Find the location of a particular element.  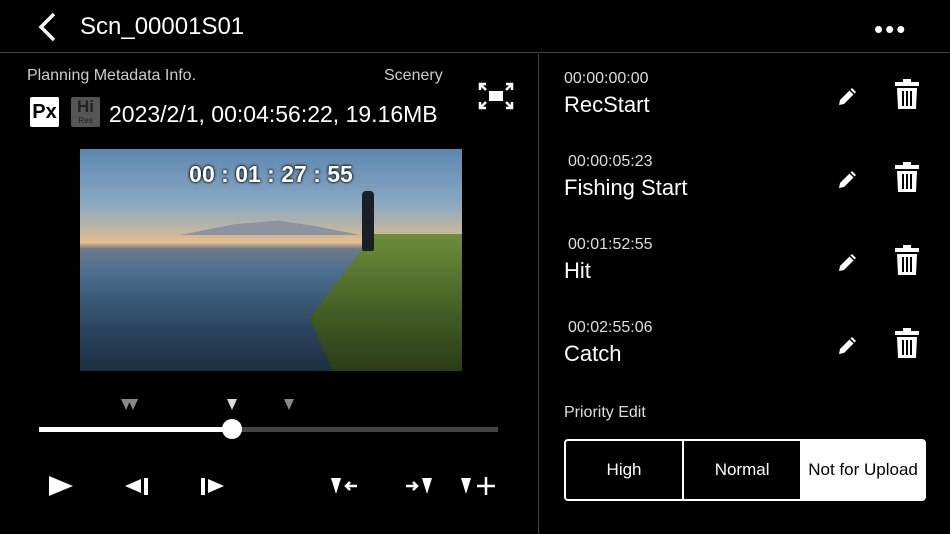

priority-edit-label: Priority Edit is located at coordinates (605, 412).